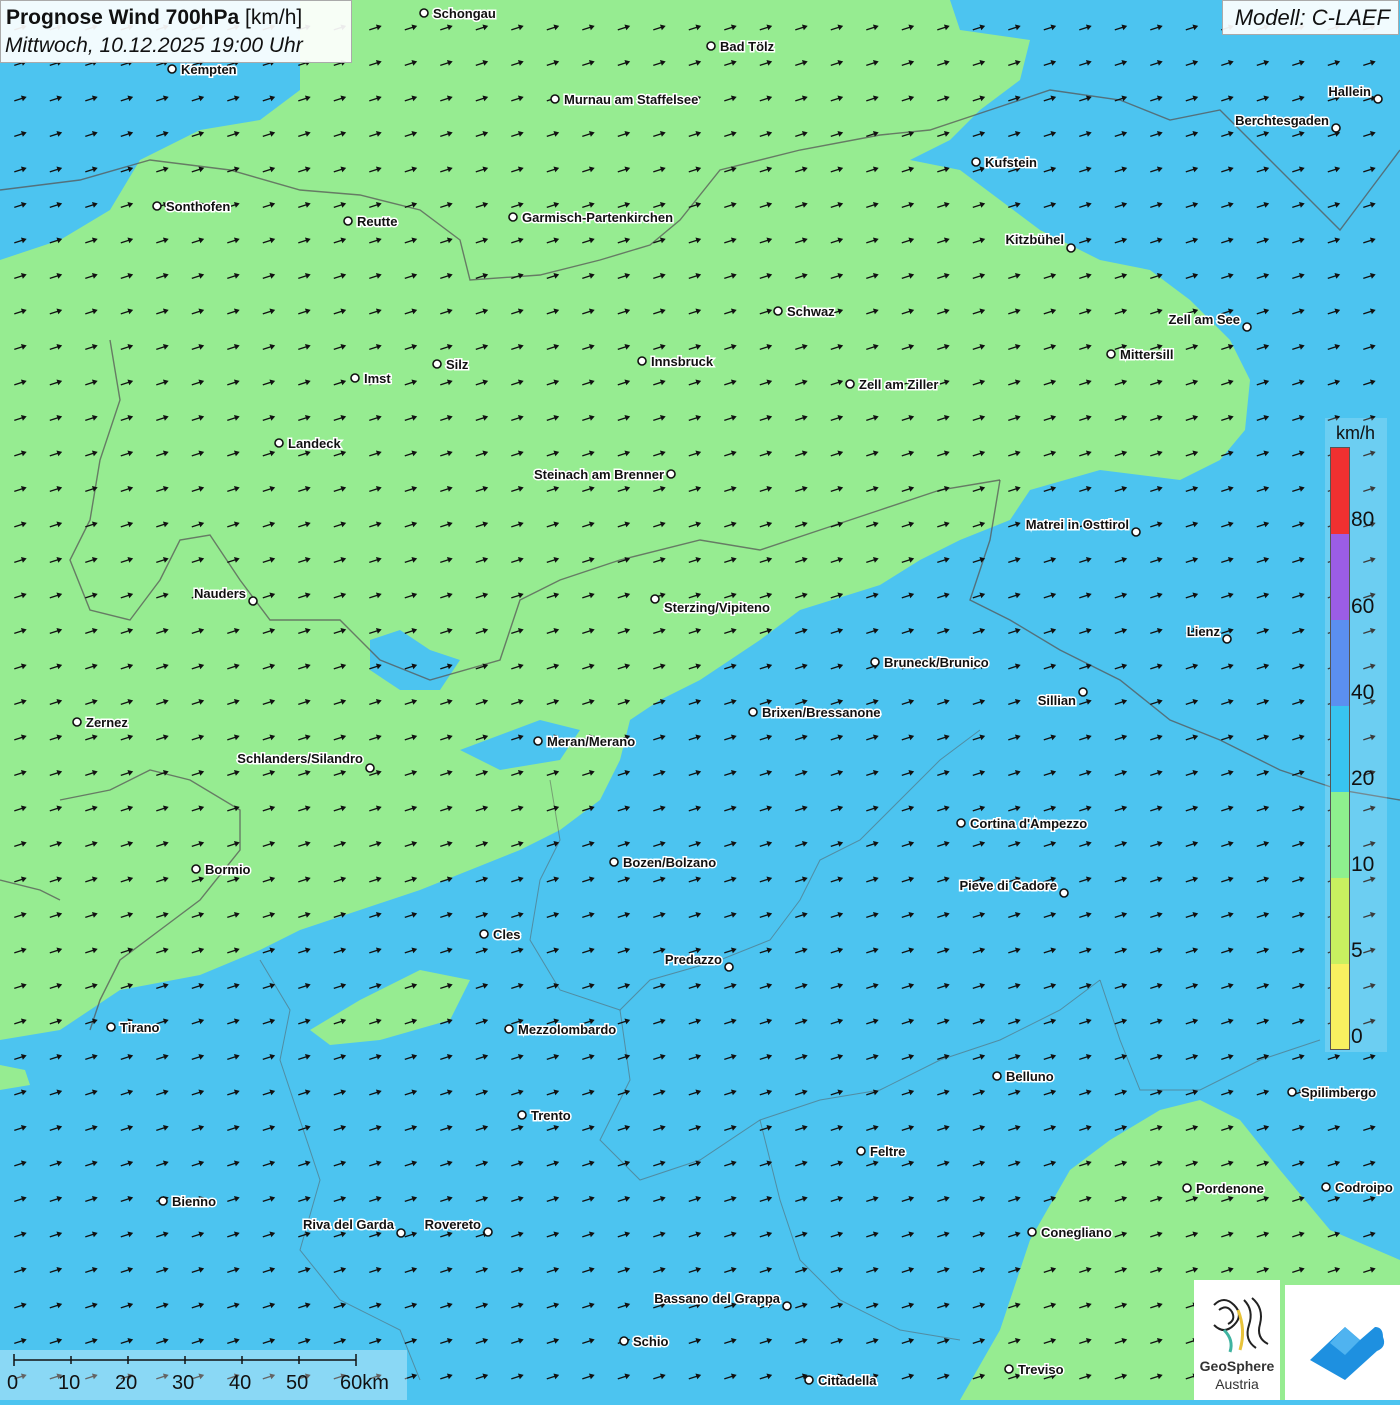  I want to click on city-label: Feltre, so click(887, 1151).